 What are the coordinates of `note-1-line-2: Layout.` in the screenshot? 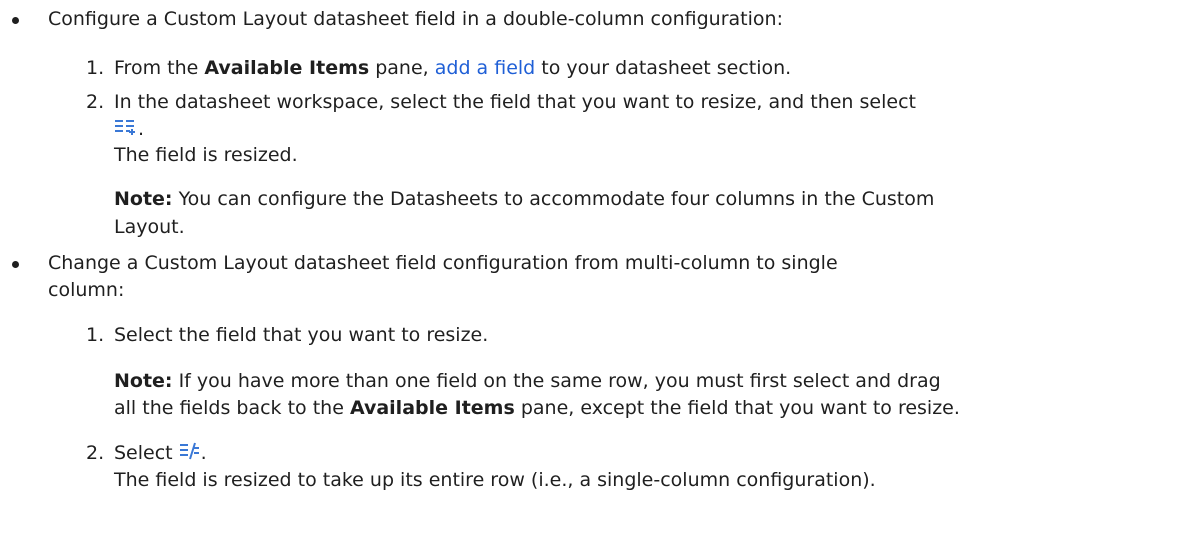 It's located at (149, 227).